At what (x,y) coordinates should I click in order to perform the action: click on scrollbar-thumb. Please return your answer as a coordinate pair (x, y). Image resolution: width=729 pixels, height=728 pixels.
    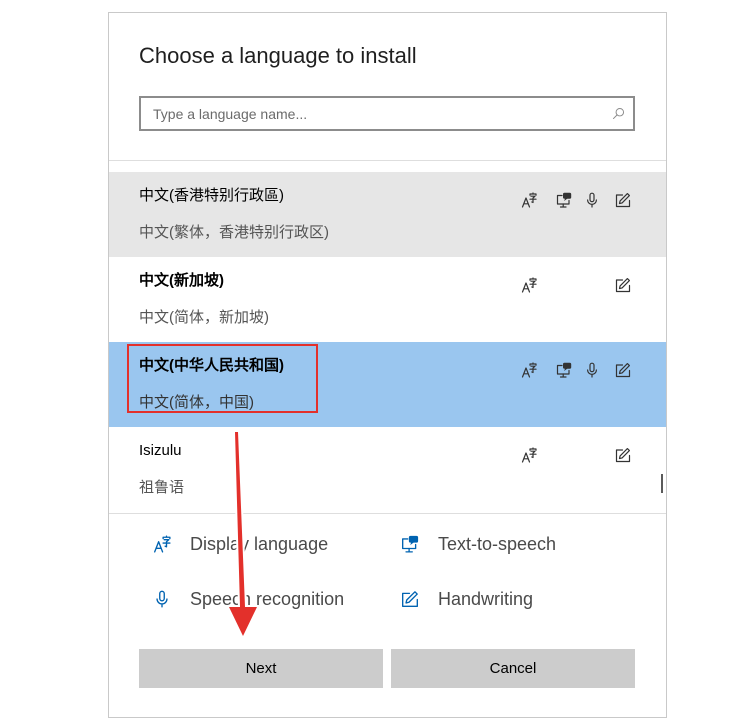
    Looking at the image, I should click on (662, 483).